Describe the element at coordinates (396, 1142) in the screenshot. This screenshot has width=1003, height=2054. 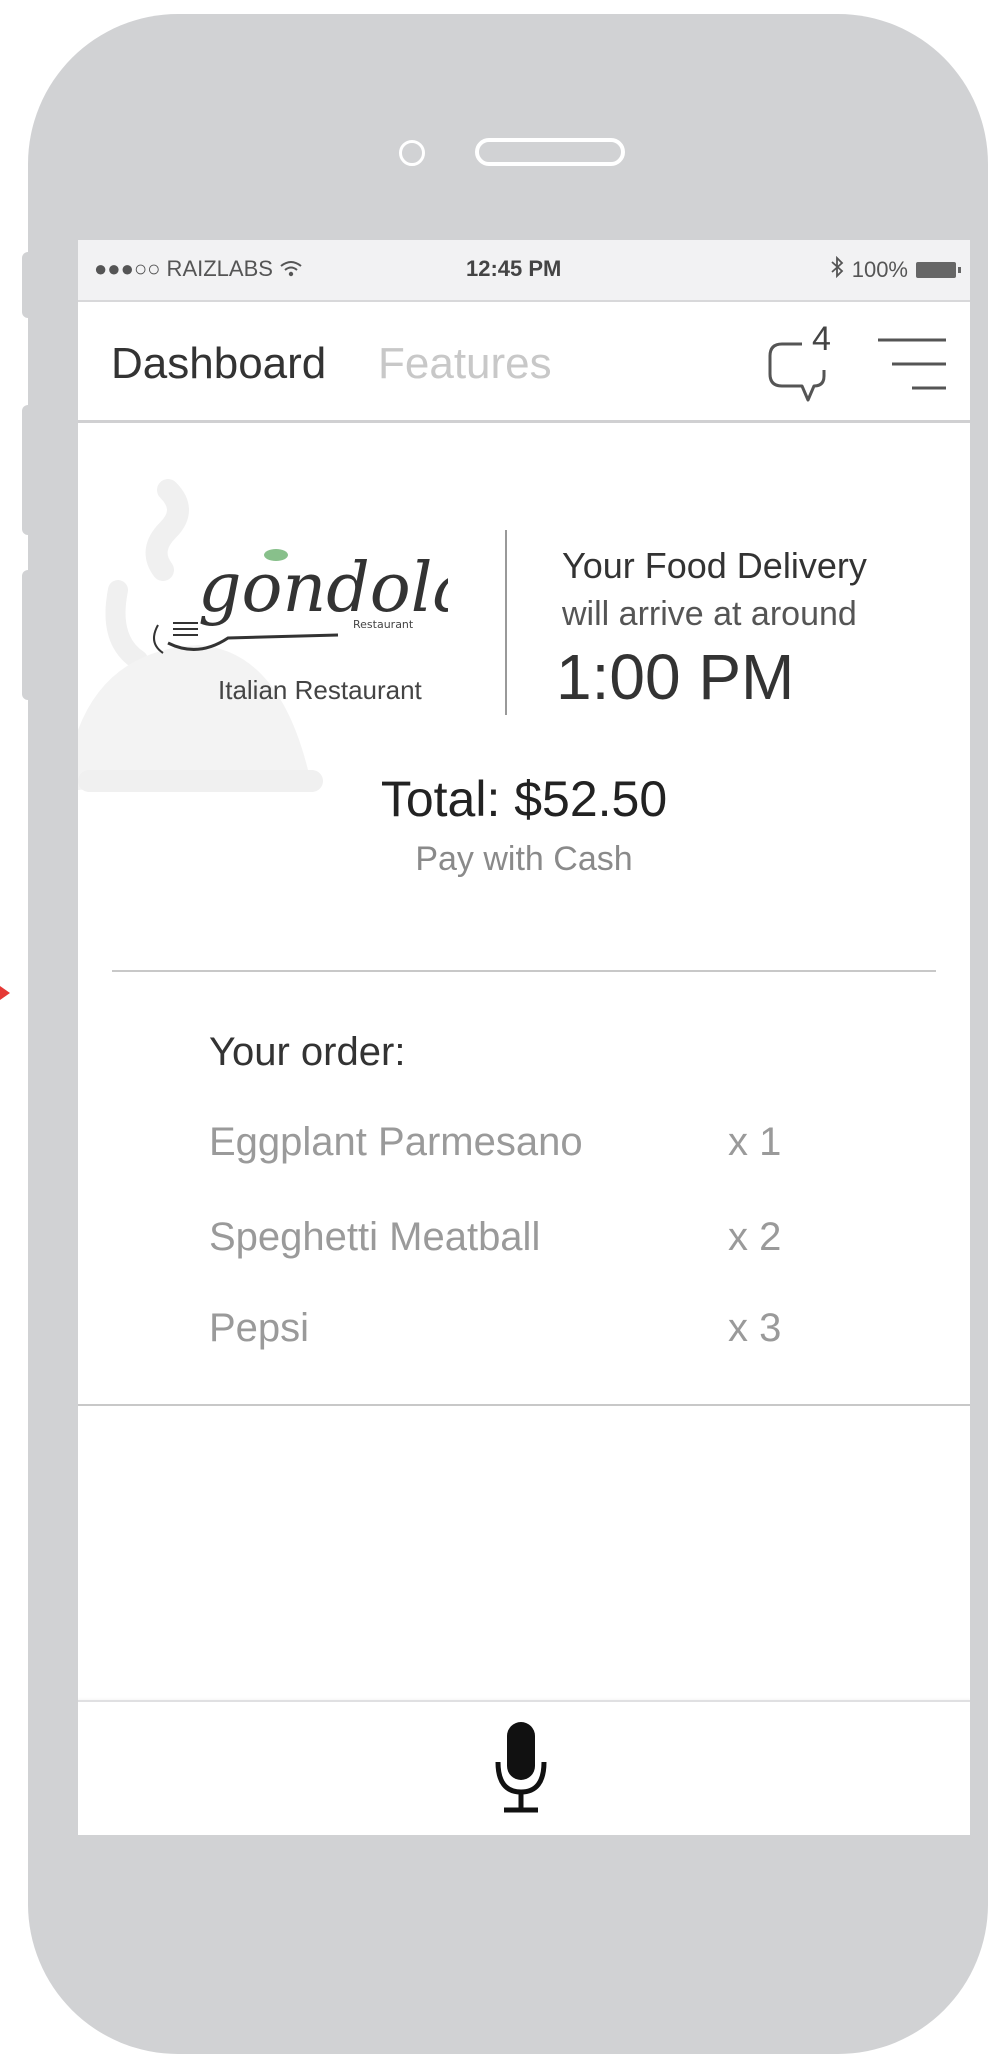
I see `order-item-name: Eggplant Parmesano` at that location.